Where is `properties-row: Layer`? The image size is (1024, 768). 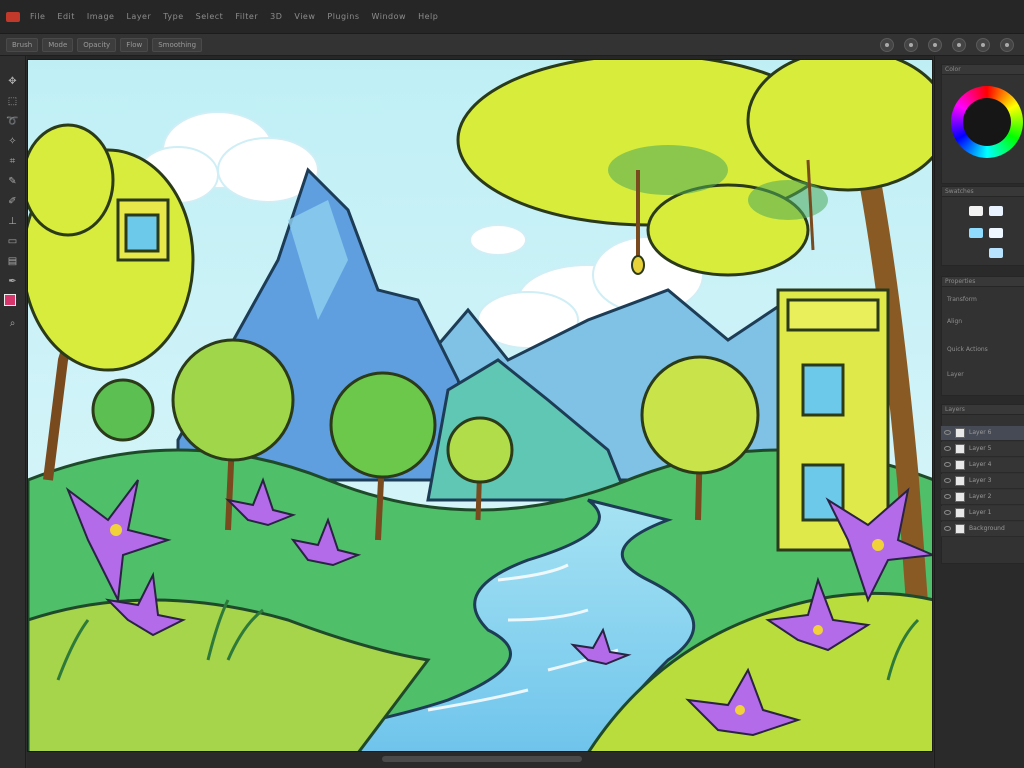
properties-row: Layer is located at coordinates (955, 374).